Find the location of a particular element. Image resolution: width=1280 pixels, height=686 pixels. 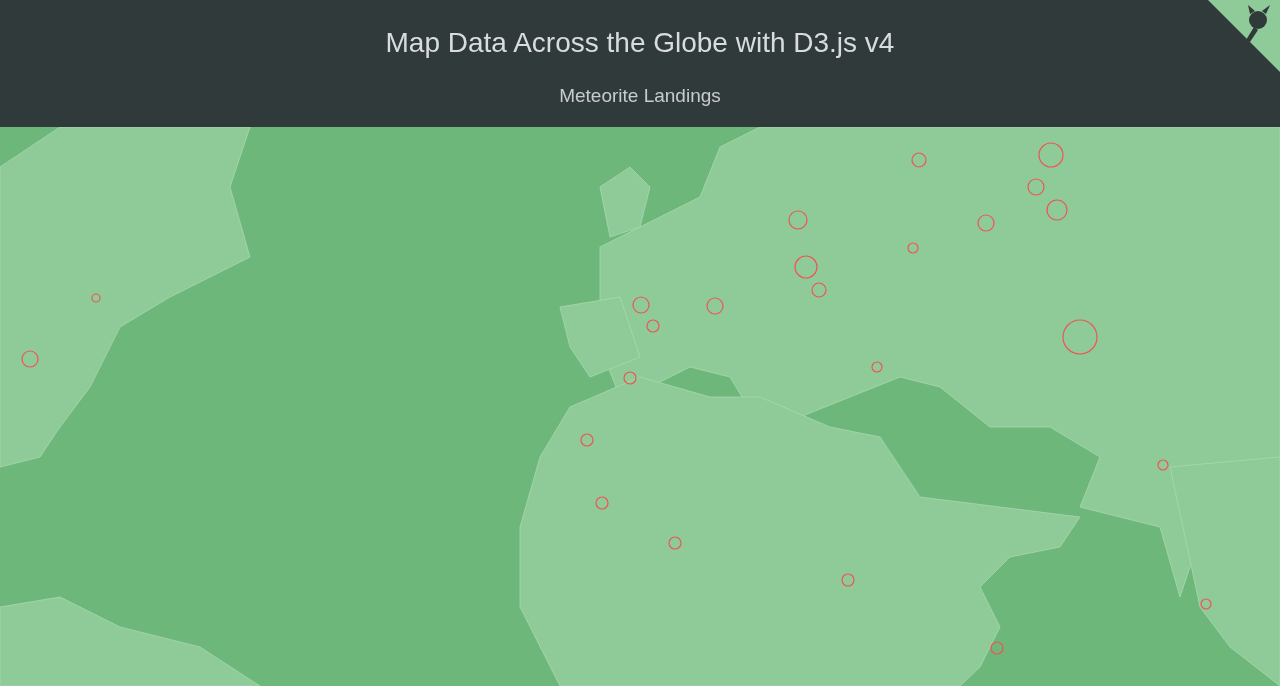

page-title: Map Data Across the Globe with D3.js v4 is located at coordinates (640, 43).